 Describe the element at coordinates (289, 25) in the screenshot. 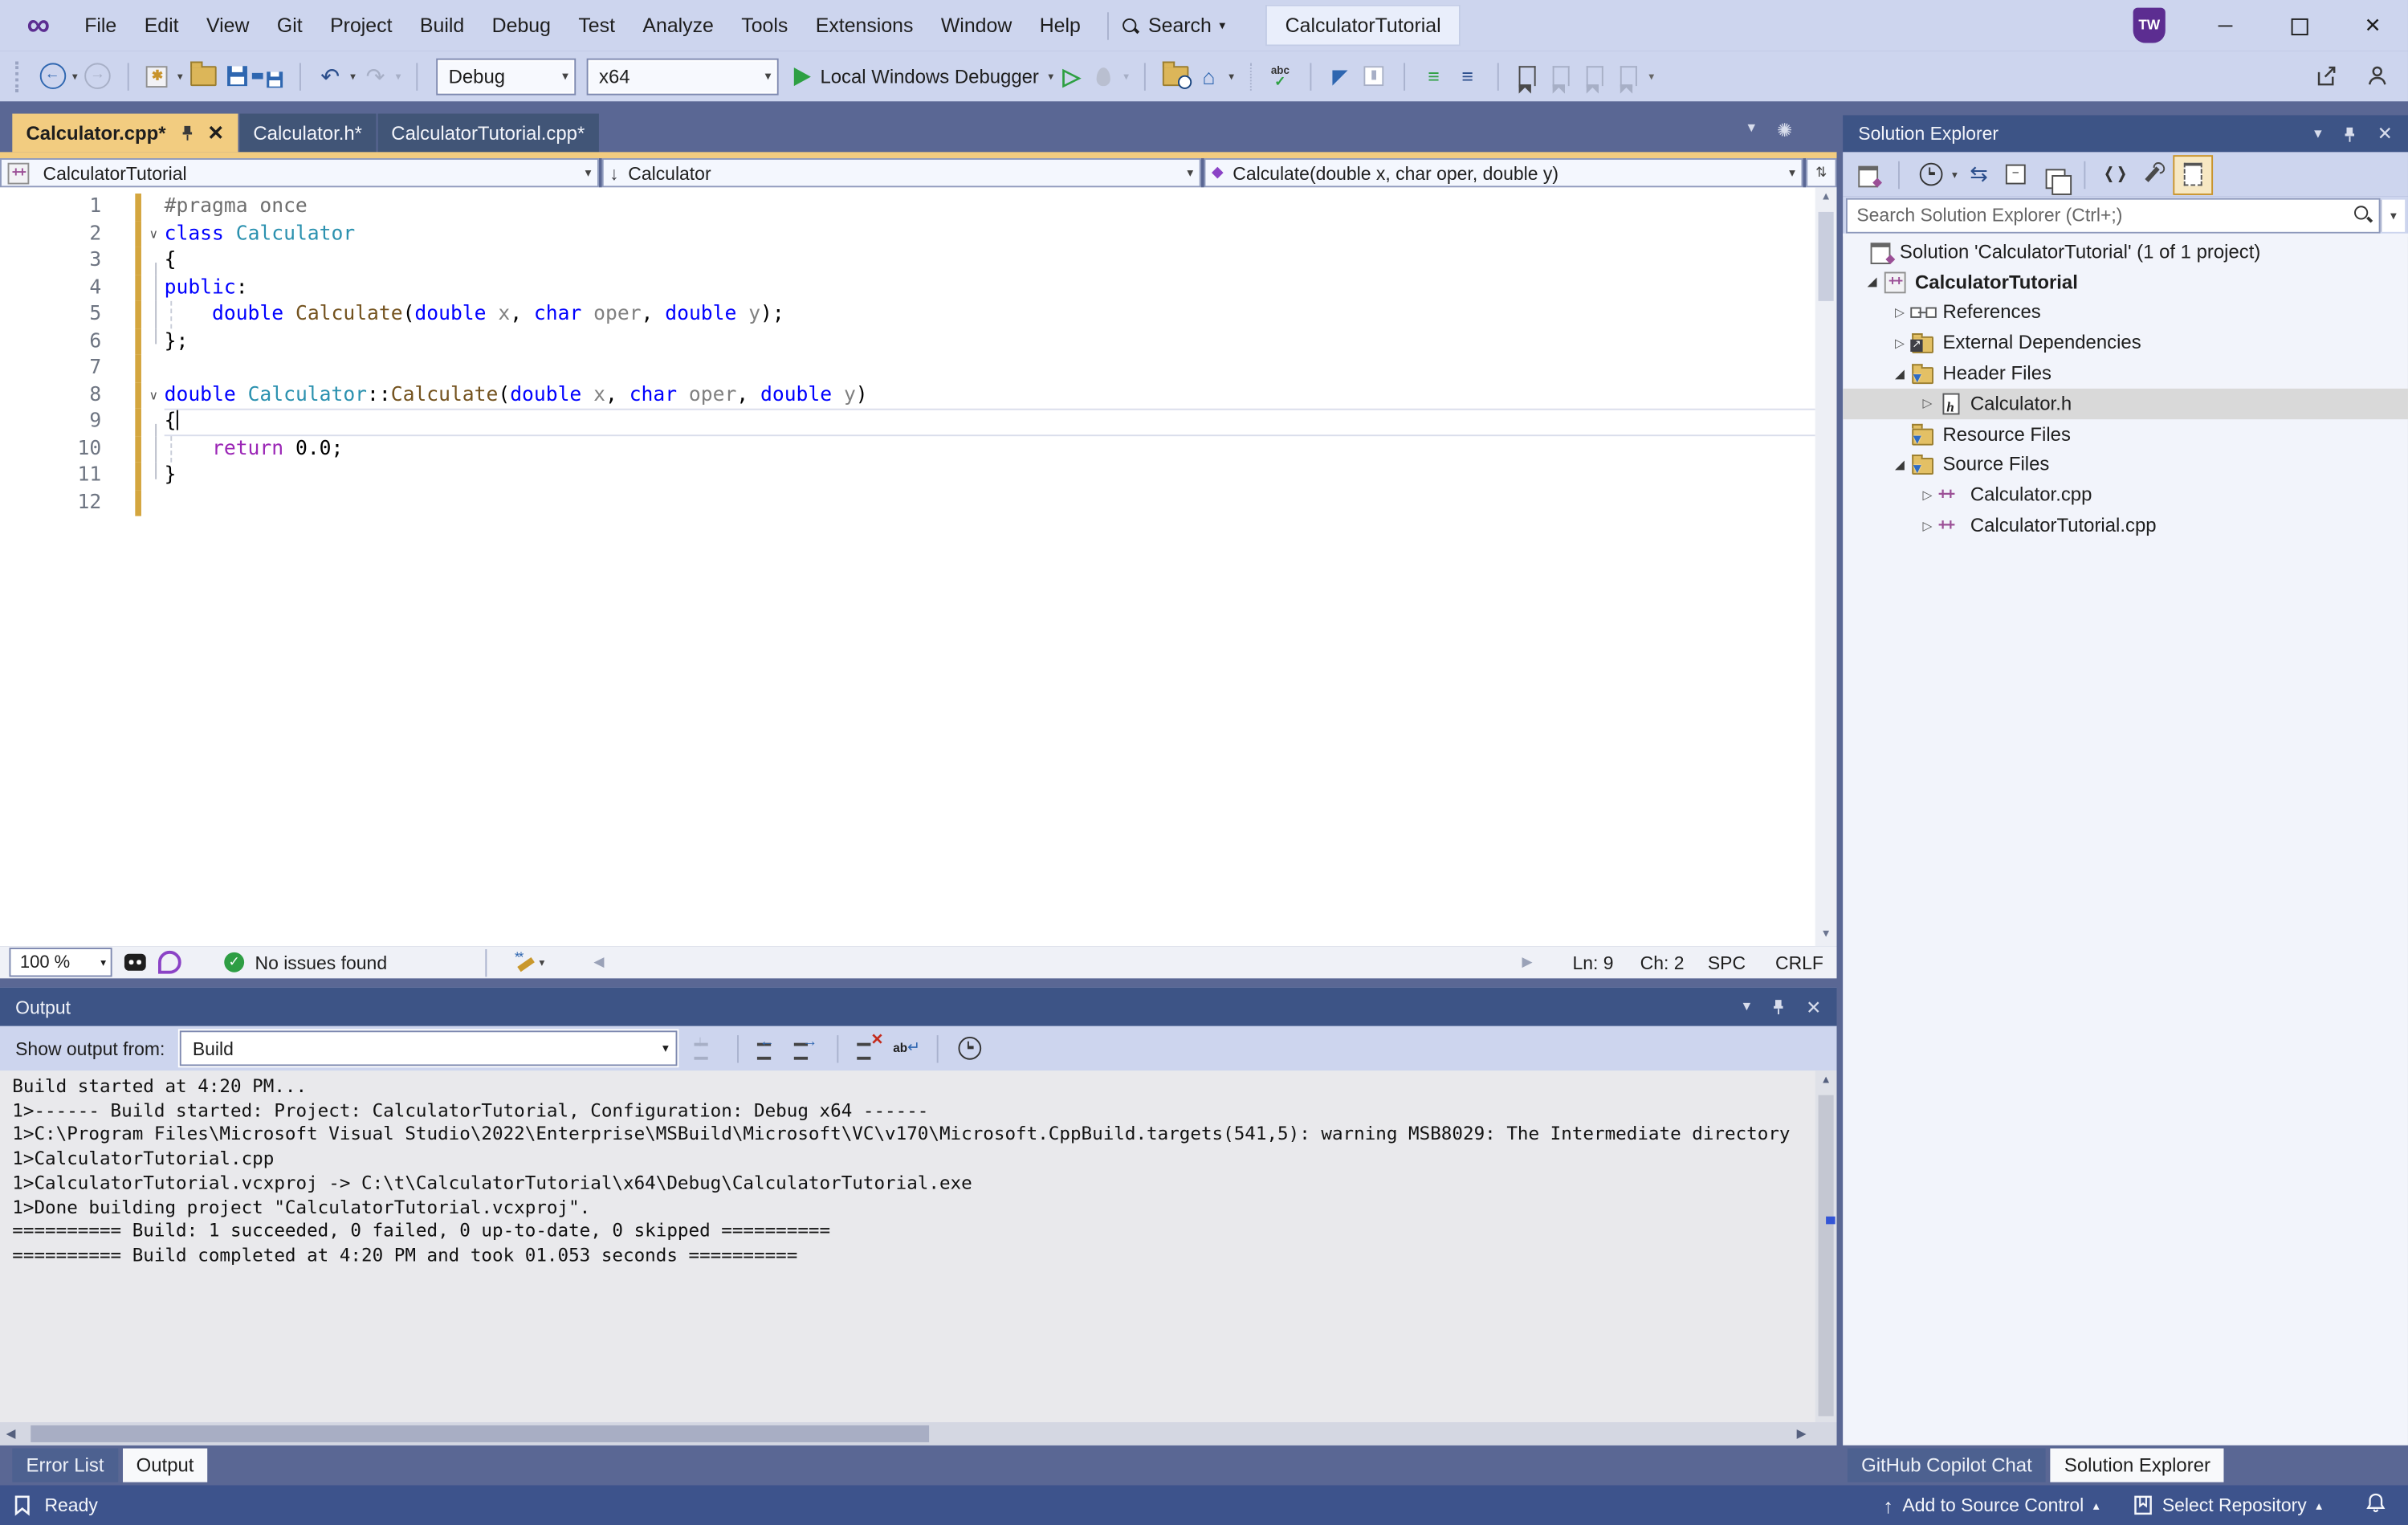

I see `menu-git: Git` at that location.